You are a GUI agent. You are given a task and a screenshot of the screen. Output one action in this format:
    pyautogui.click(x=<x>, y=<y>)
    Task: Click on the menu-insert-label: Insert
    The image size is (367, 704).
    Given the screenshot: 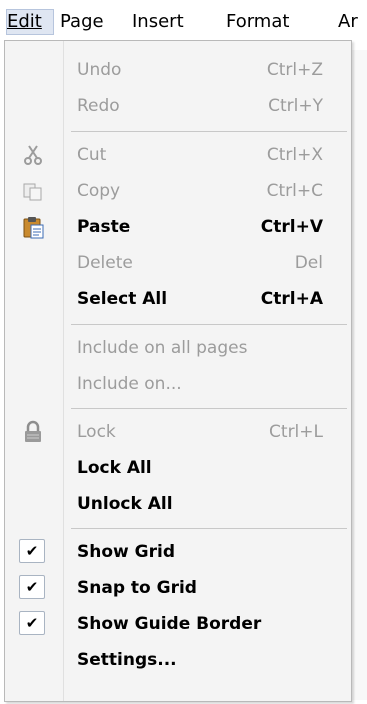 What is the action you would take?
    pyautogui.click(x=158, y=21)
    